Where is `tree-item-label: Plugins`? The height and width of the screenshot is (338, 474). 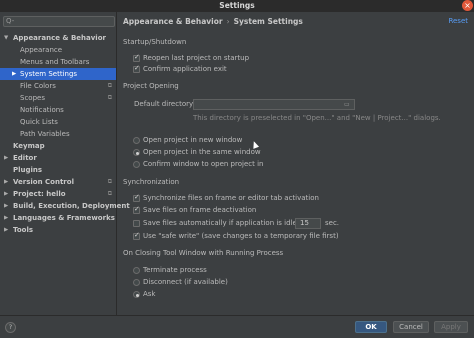
tree-item-label: Plugins is located at coordinates (28, 170).